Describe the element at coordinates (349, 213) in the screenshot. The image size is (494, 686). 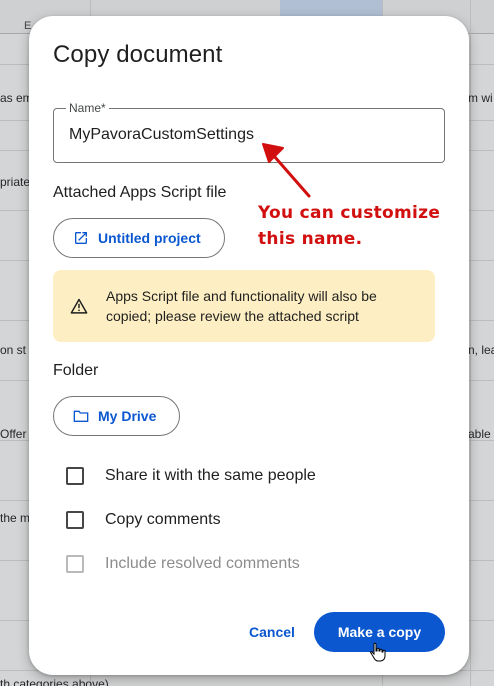
I see `annotation-line-1: You can customize` at that location.